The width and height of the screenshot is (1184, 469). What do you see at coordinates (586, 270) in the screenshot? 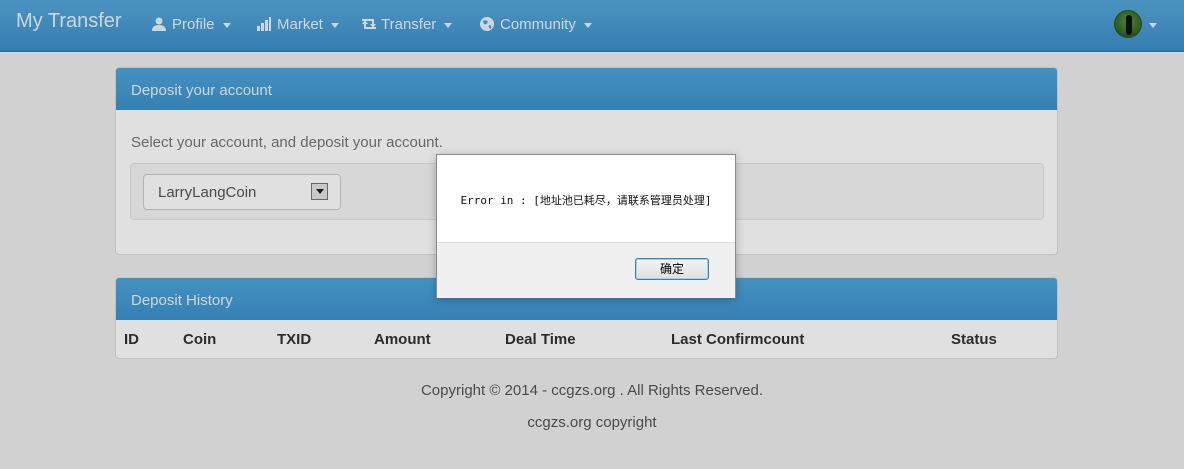
I see `dialog-footer: 确定` at bounding box center [586, 270].